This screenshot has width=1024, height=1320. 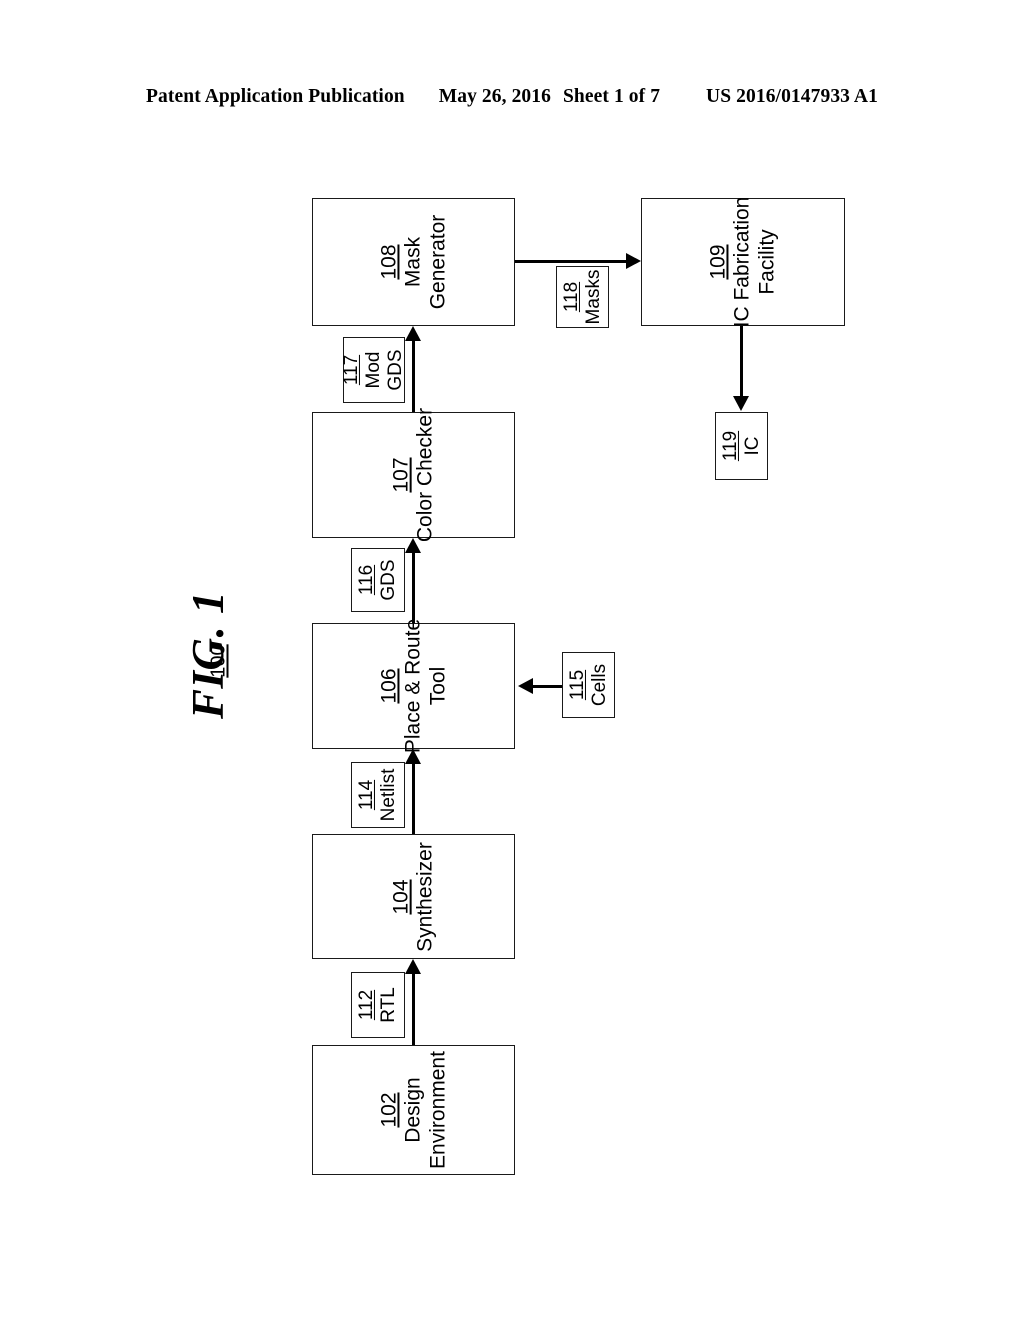 What do you see at coordinates (412, 756) in the screenshot?
I see `connector-netlist-arrowhead` at bounding box center [412, 756].